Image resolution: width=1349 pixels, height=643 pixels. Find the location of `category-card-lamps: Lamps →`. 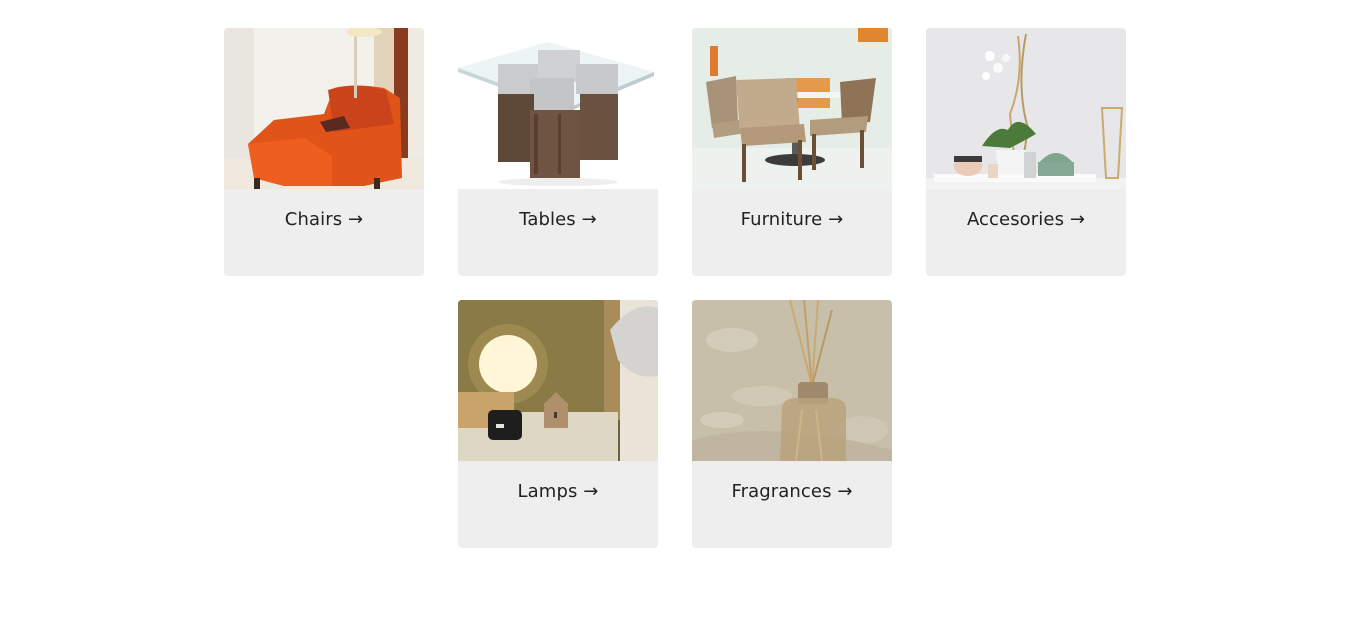

category-card-lamps: Lamps → is located at coordinates (558, 424).